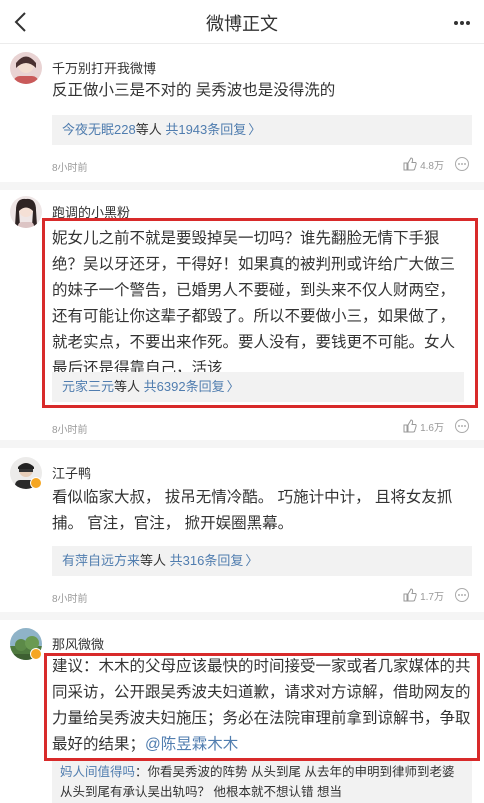 The image size is (484, 803). I want to click on username: 千万别打开我微博, so click(104, 67).